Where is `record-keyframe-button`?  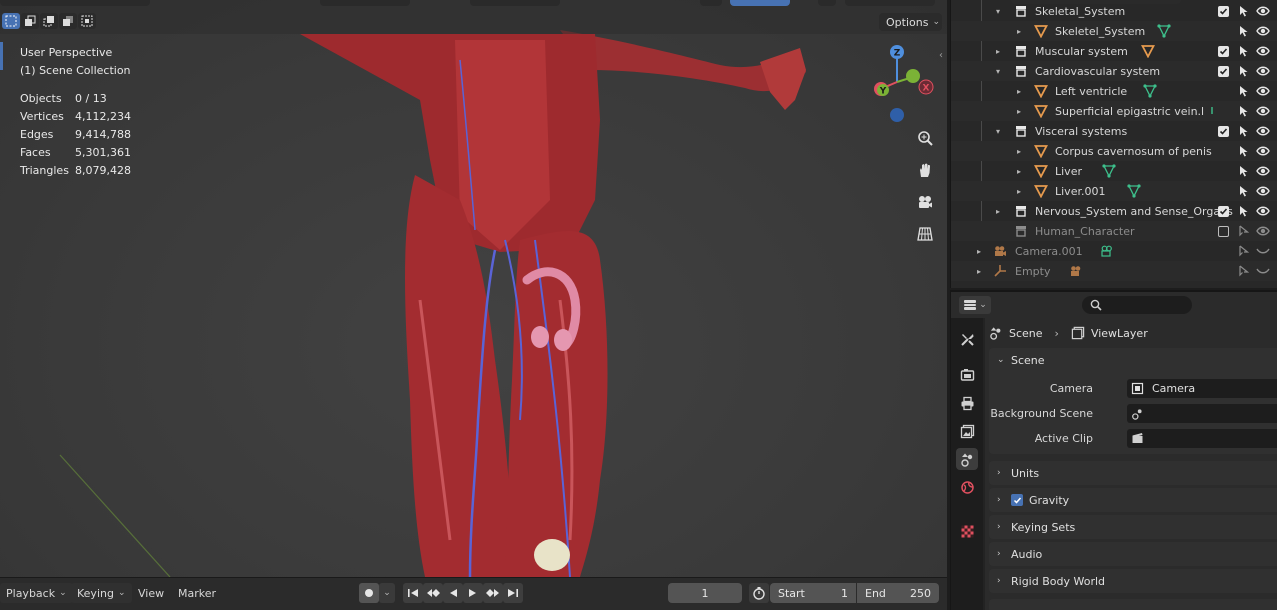
record-keyframe-button is located at coordinates (369, 593).